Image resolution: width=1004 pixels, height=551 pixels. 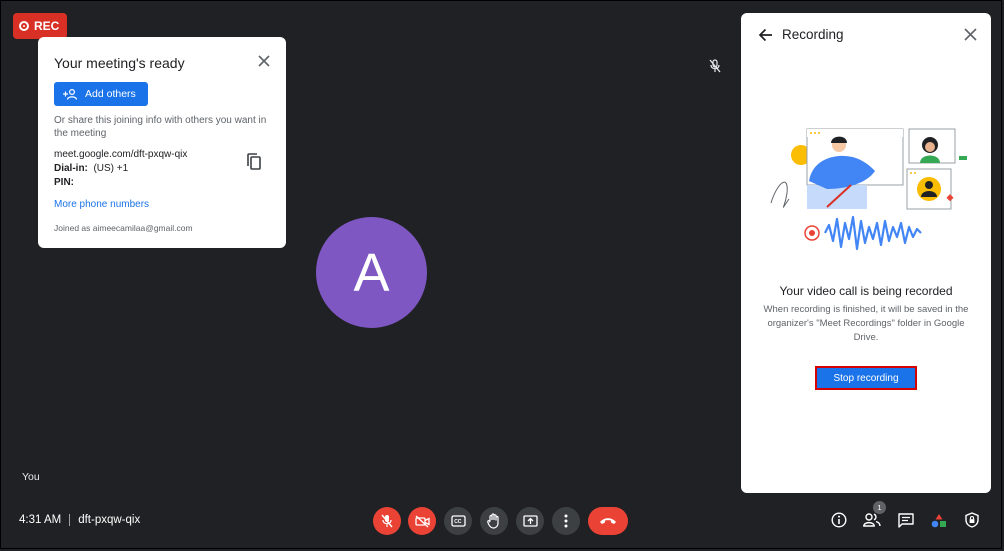 What do you see at coordinates (110, 94) in the screenshot?
I see `add-others-label: Add others` at bounding box center [110, 94].